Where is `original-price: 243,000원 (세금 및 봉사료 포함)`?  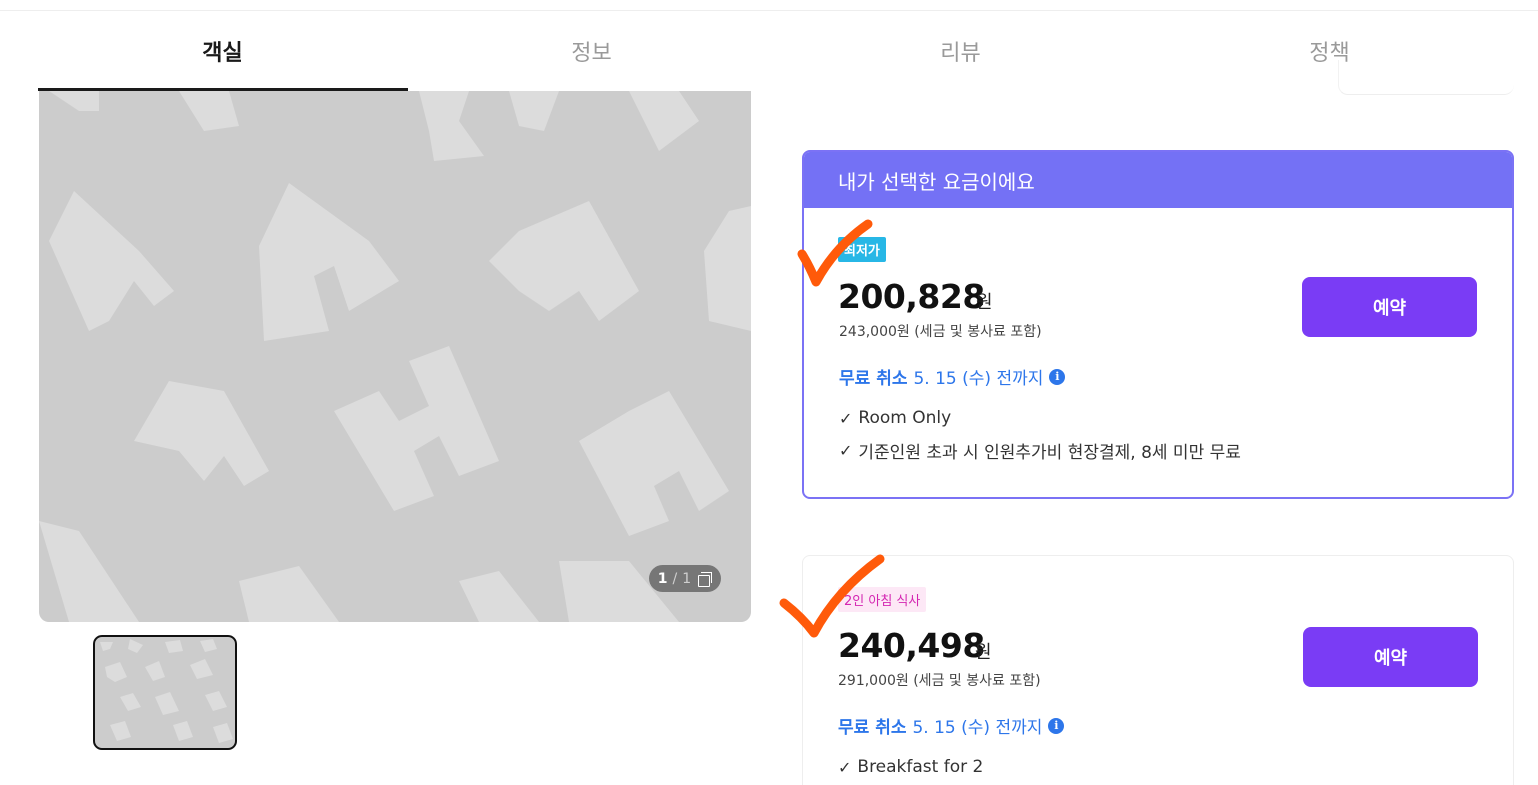 original-price: 243,000원 (세금 및 봉사료 포함) is located at coordinates (940, 332).